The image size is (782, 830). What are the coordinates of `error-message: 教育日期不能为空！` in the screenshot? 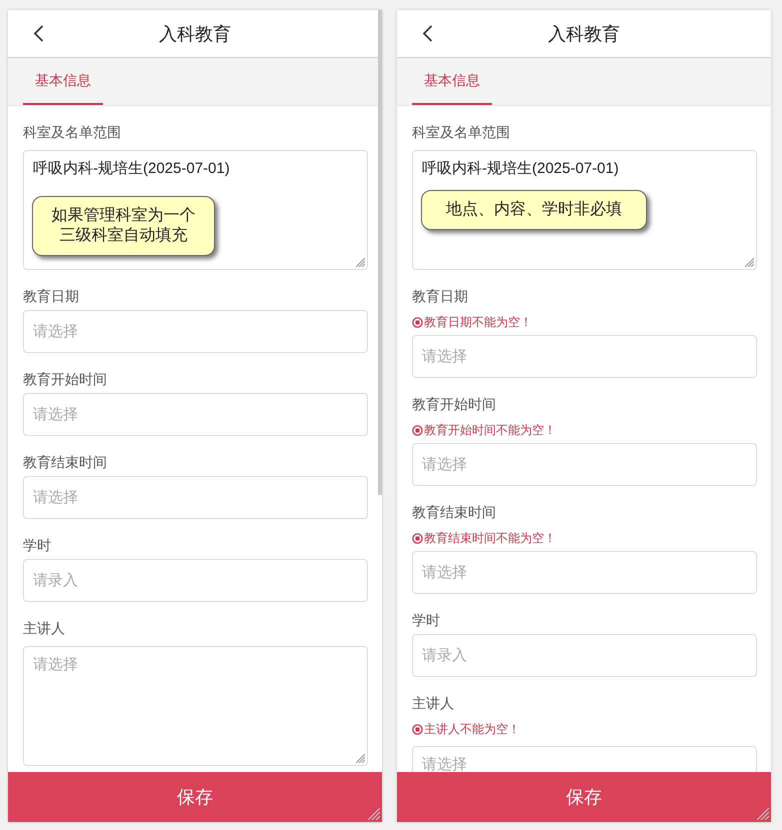 It's located at (478, 322).